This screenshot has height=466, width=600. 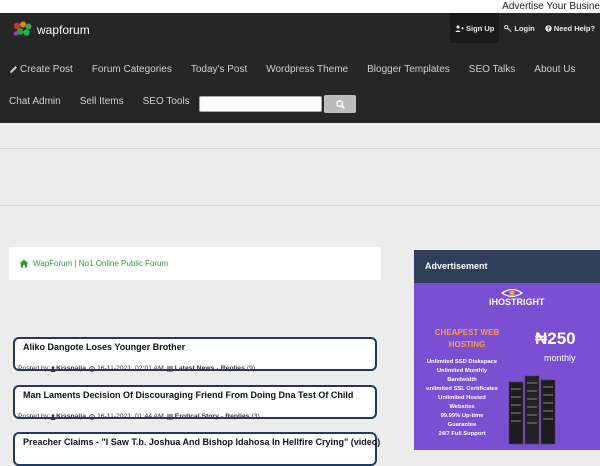 I want to click on secondary-nav: Chat Admin Sell Items SEO Tools, so click(x=109, y=101).